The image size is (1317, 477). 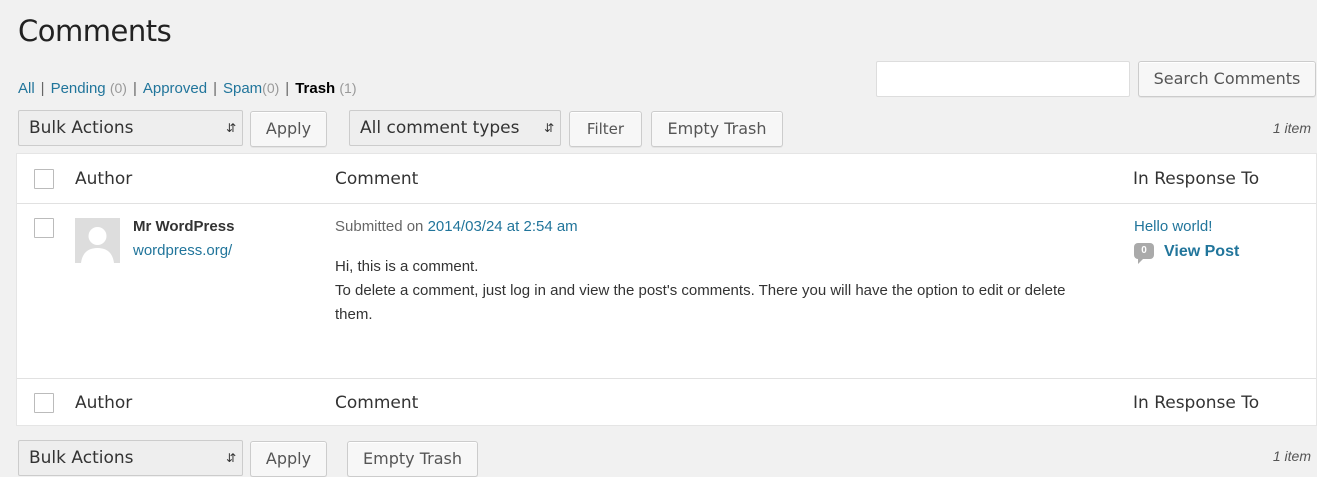 I want to click on column-author-footer: Author, so click(x=103, y=403).